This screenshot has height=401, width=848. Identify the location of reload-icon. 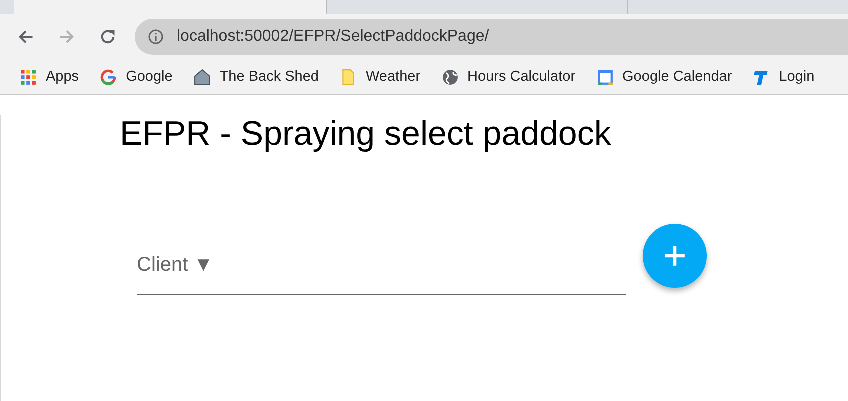
(108, 37).